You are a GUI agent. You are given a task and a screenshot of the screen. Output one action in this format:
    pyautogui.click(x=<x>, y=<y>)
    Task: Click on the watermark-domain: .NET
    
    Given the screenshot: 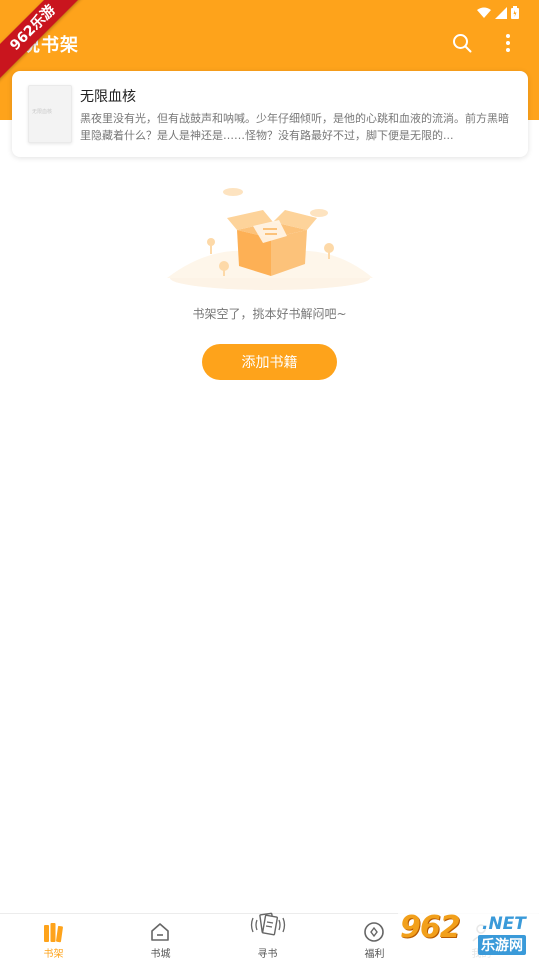 What is the action you would take?
    pyautogui.click(x=504, y=924)
    